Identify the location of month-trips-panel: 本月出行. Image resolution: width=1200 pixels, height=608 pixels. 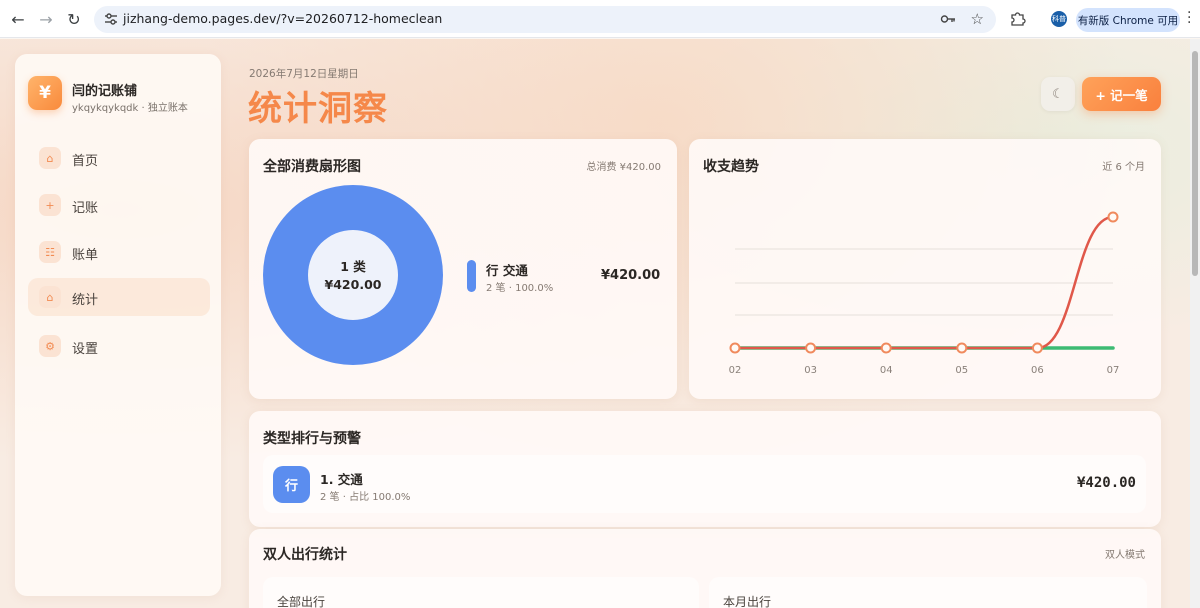
(928, 592).